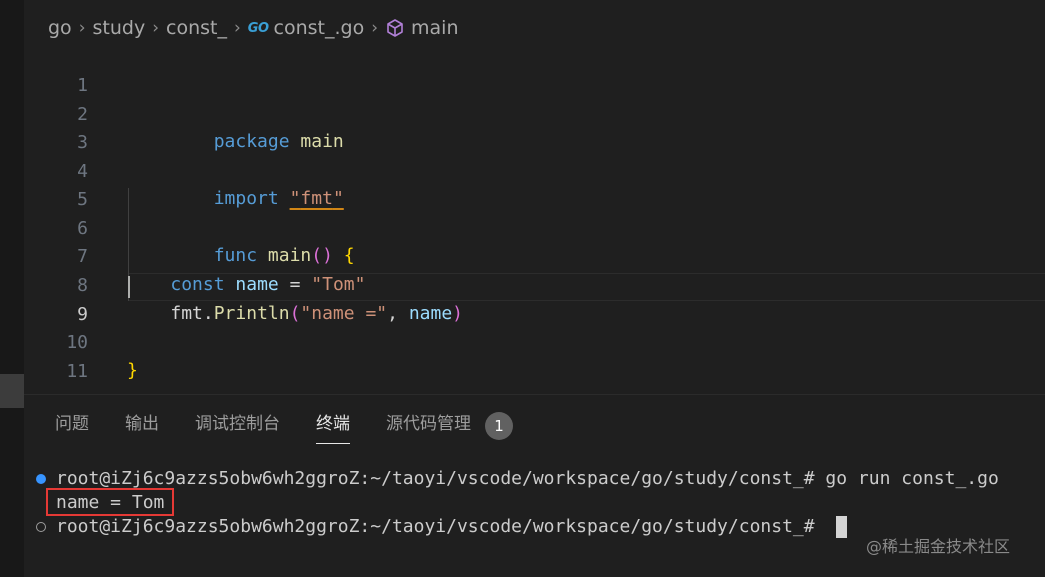 Image resolution: width=1045 pixels, height=577 pixels. I want to click on tab-output: 输出, so click(142, 426).